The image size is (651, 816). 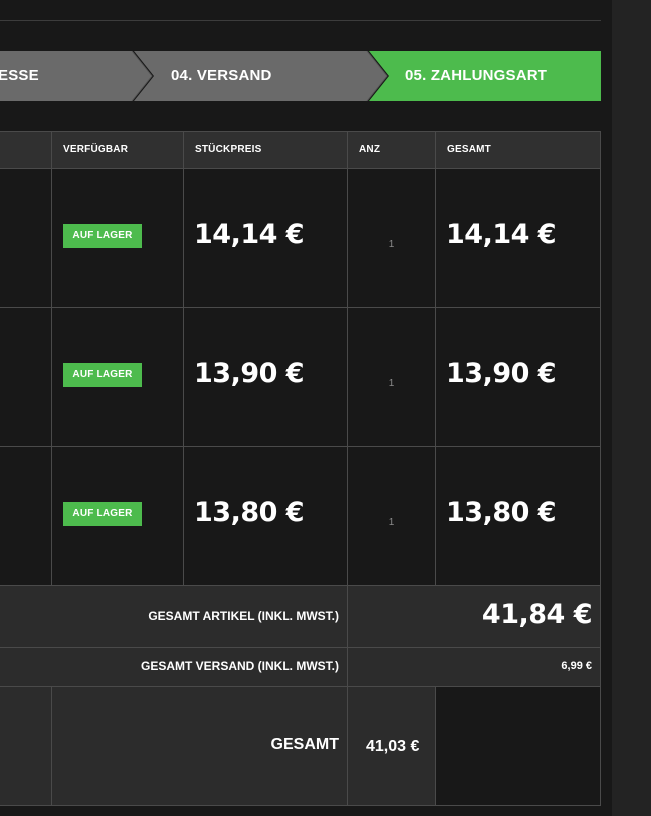 I want to click on row-total: 14,14 €, so click(x=501, y=234).